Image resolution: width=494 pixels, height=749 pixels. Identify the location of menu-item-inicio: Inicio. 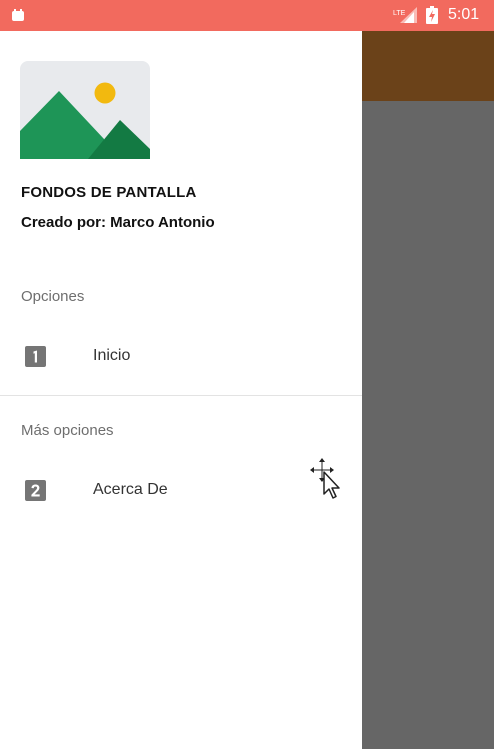
(181, 356).